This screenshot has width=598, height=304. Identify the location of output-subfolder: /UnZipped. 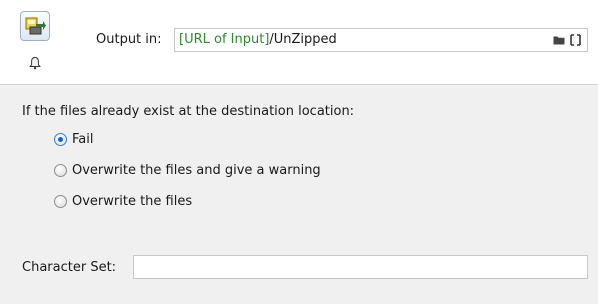
(303, 39).